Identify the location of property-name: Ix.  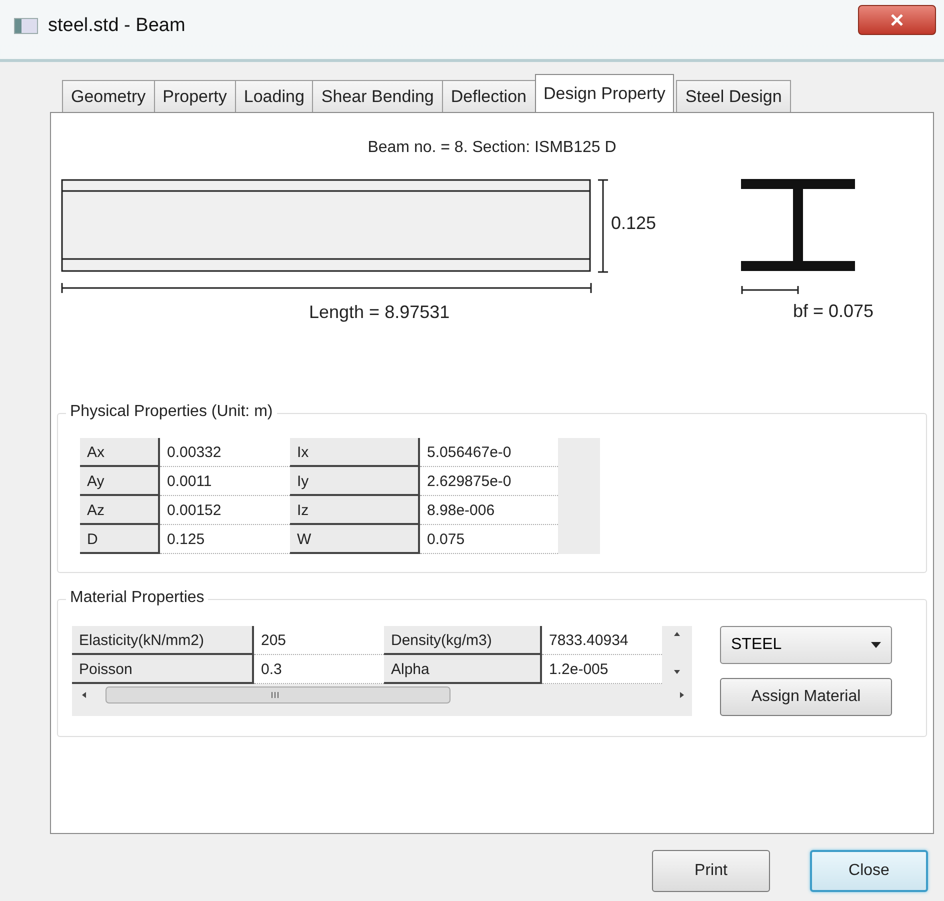
(355, 452).